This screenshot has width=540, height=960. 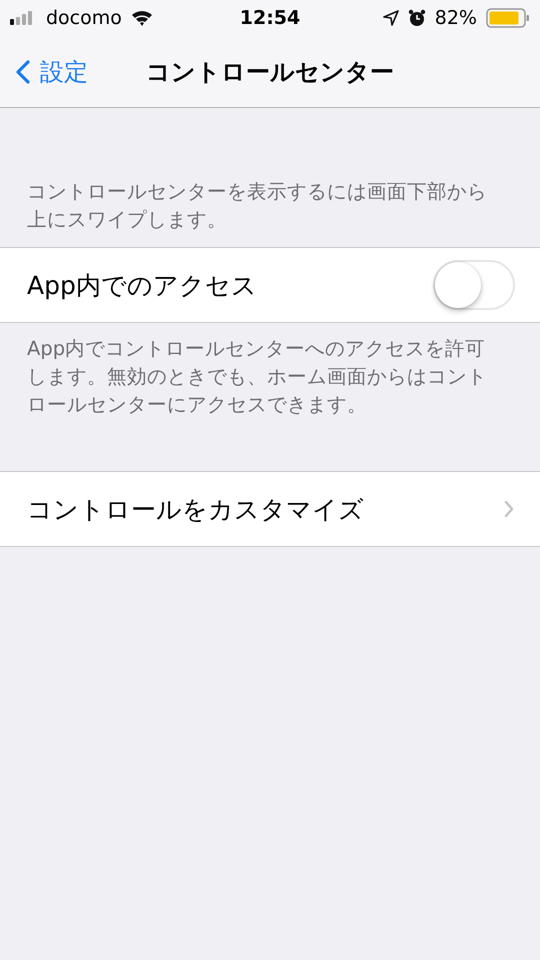 What do you see at coordinates (84, 18) in the screenshot?
I see `carrier-name: docomo` at bounding box center [84, 18].